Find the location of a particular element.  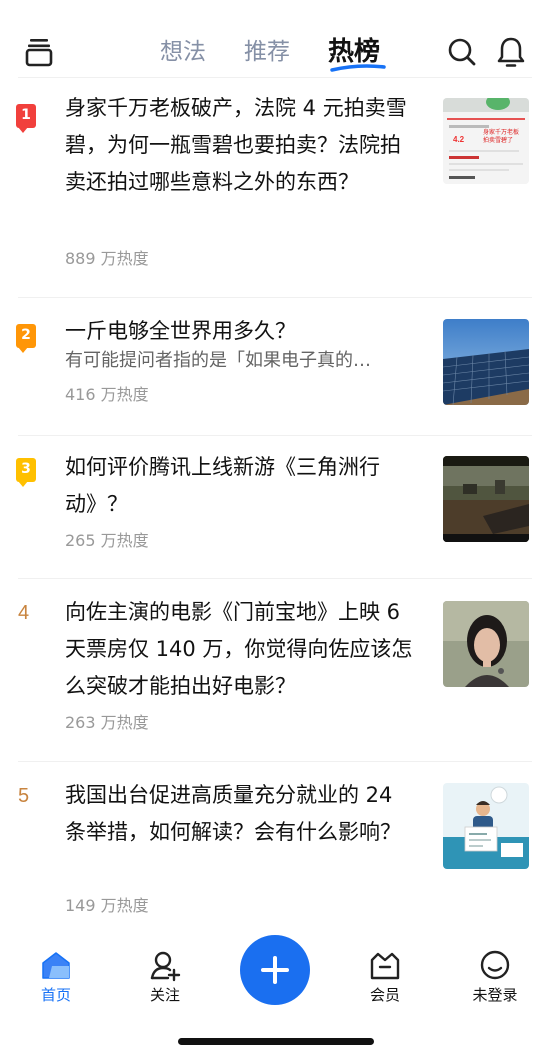

rank-number: 3 is located at coordinates (26, 472).